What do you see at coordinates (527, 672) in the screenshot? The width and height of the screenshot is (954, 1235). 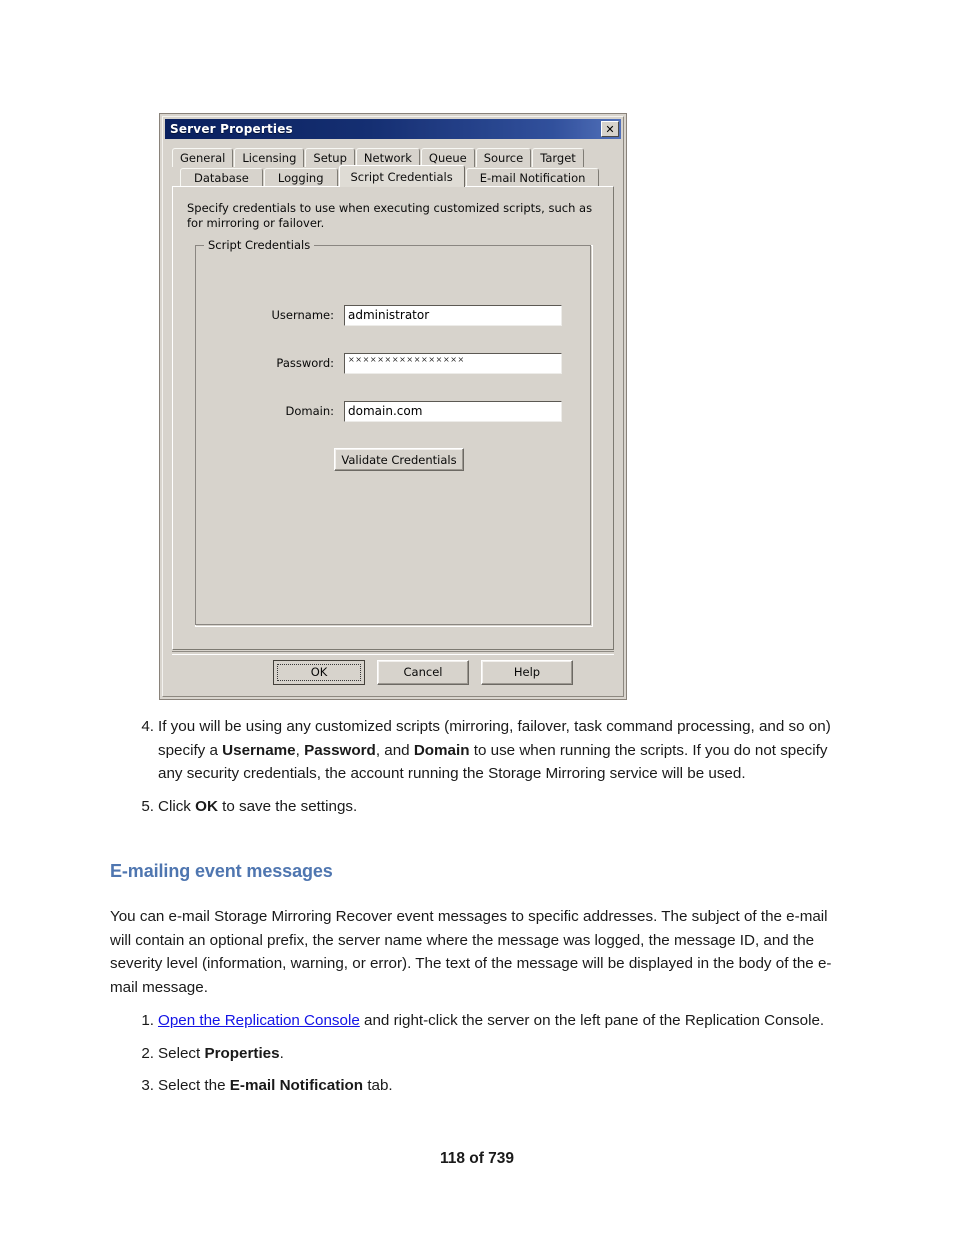 I see `help-button: Help` at bounding box center [527, 672].